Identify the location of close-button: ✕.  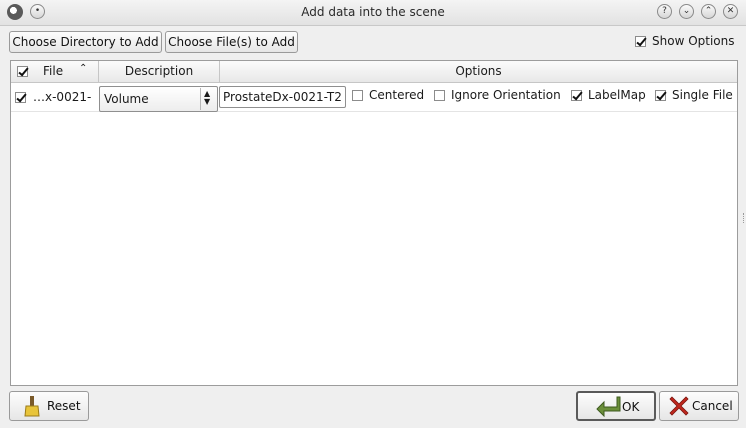
(730, 11).